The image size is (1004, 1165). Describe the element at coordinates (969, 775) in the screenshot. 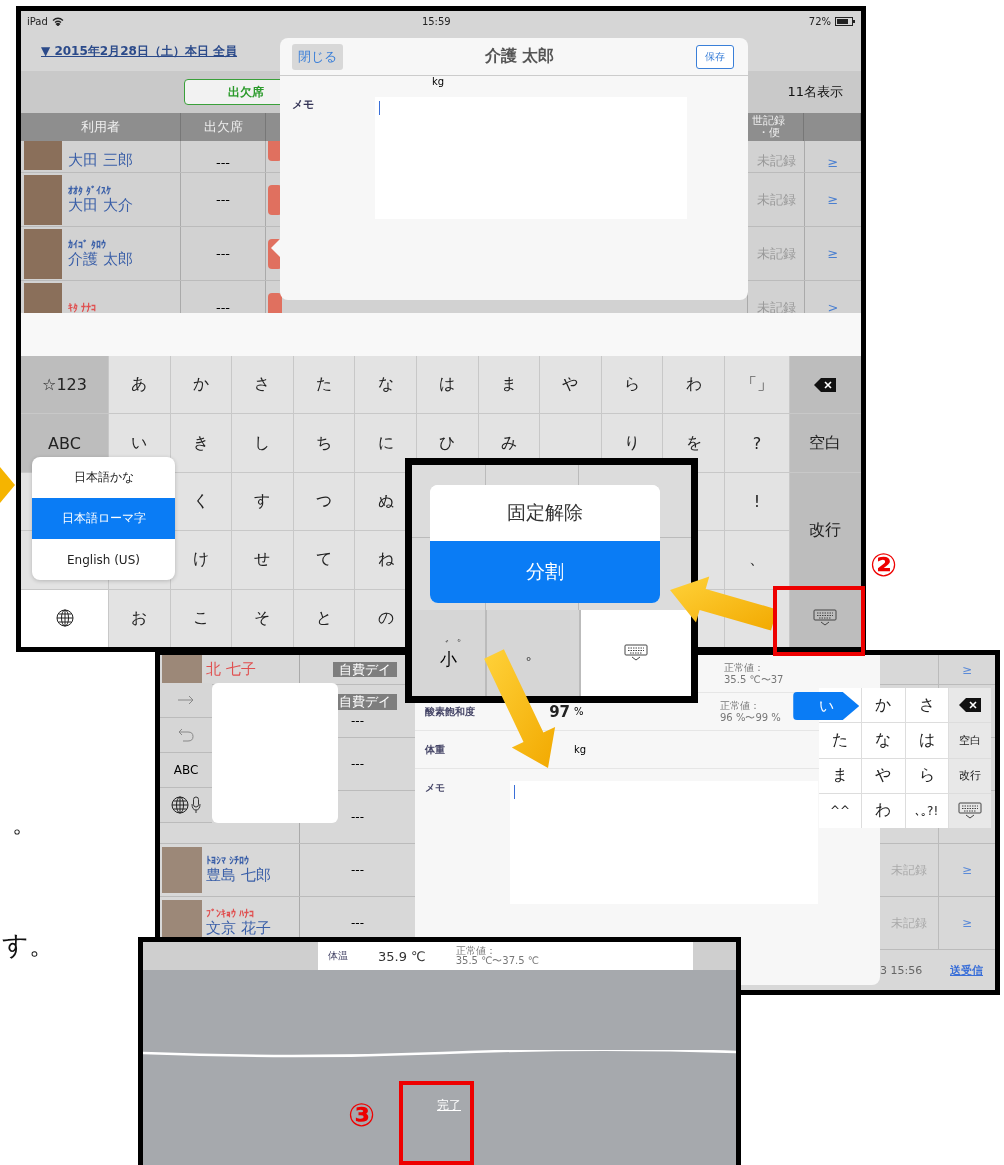

I see `keyboard-key: 改行` at that location.